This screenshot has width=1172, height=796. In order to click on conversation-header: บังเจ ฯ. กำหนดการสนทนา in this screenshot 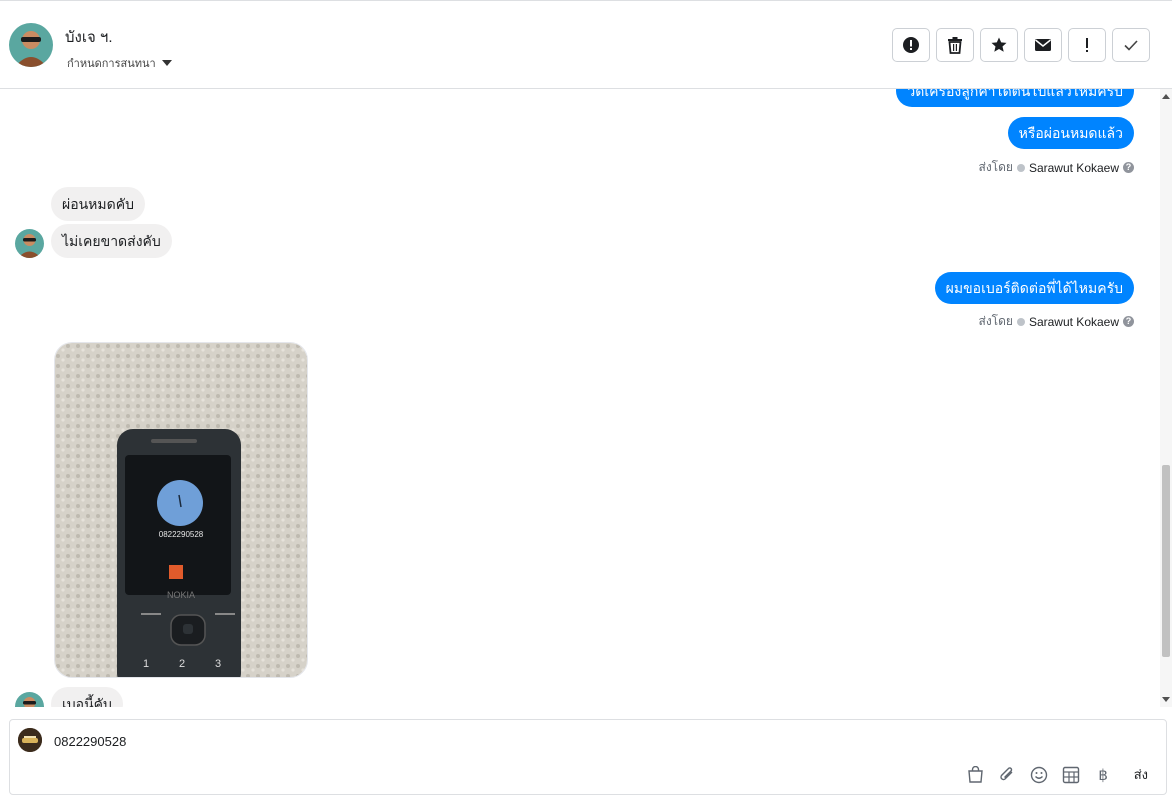, I will do `click(586, 44)`.